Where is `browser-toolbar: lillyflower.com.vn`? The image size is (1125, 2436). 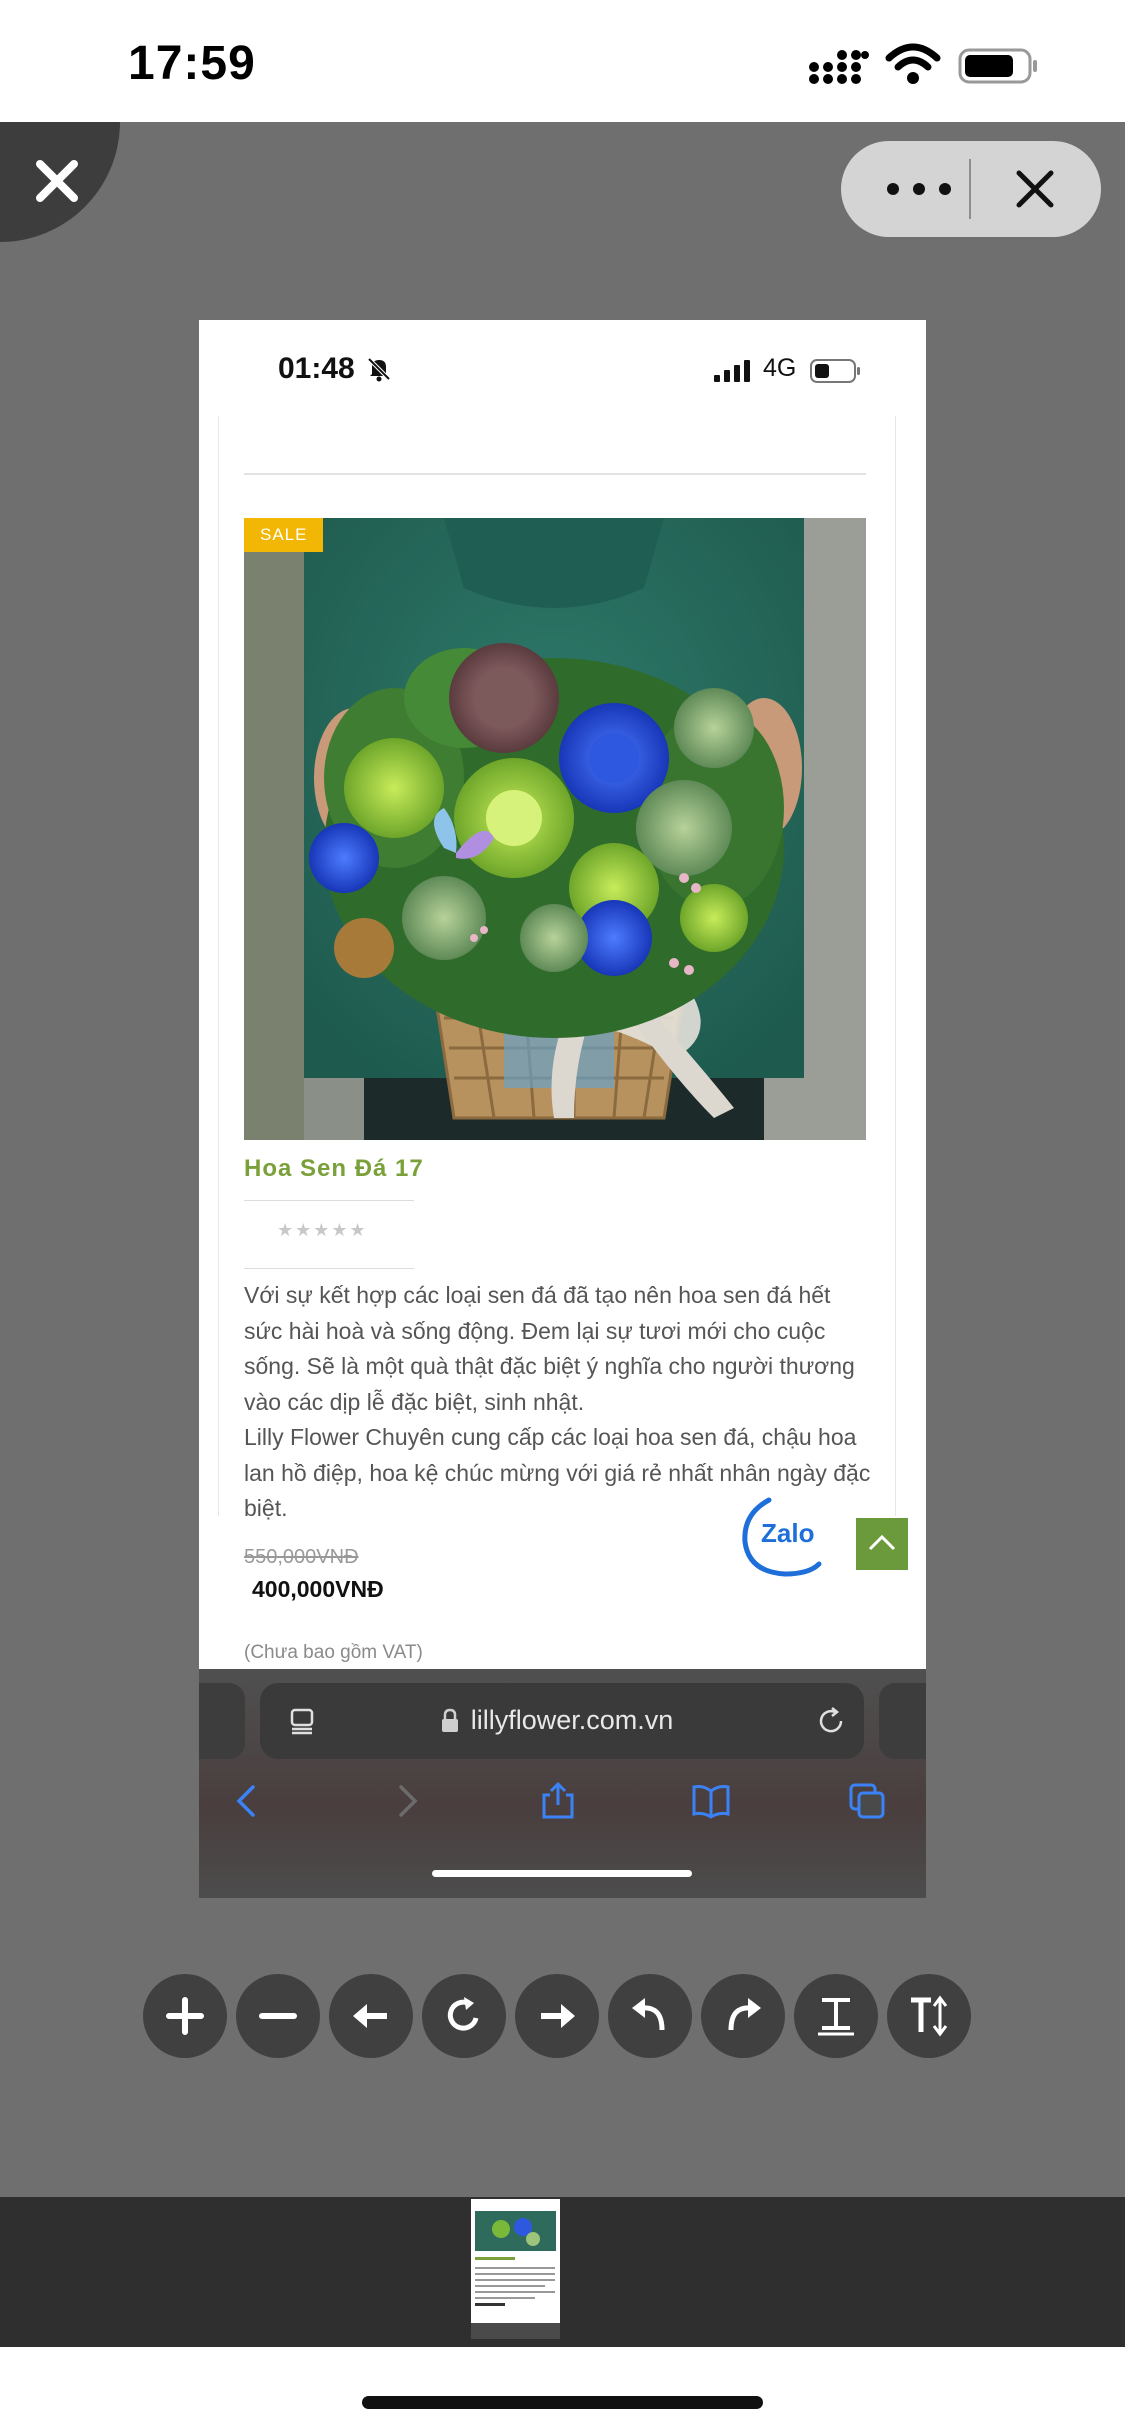 browser-toolbar: lillyflower.com.vn is located at coordinates (562, 1783).